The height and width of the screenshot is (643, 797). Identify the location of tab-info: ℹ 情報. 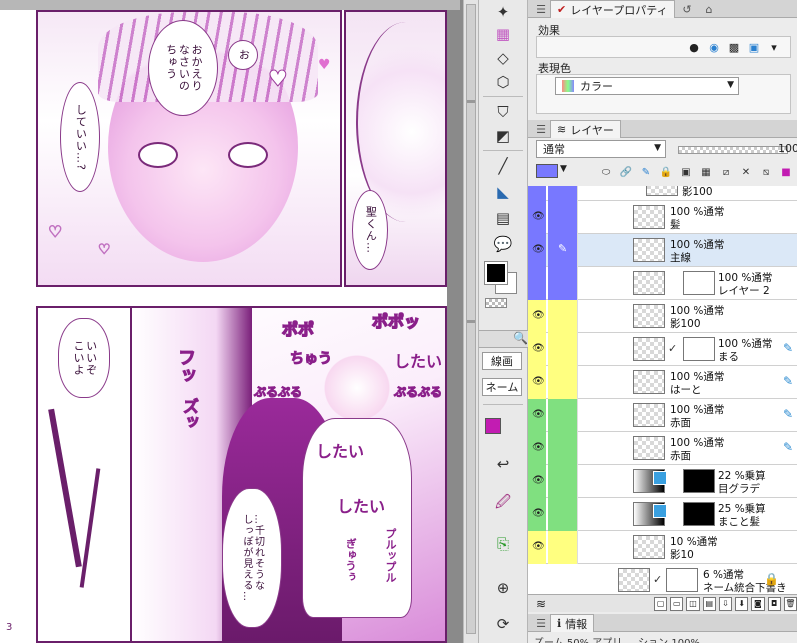
(572, 623).